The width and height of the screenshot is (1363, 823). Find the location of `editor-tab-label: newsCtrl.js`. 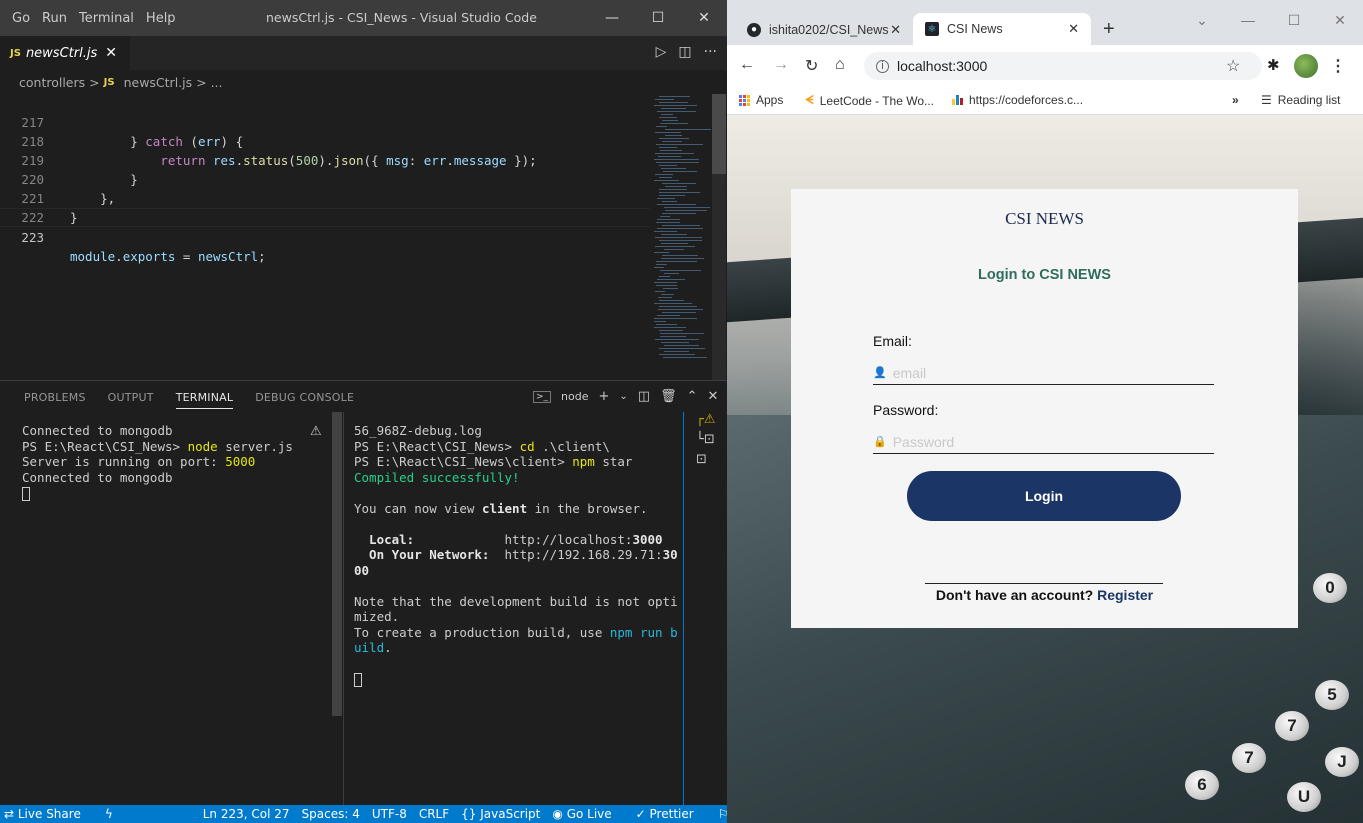

editor-tab-label: newsCtrl.js is located at coordinates (61, 53).